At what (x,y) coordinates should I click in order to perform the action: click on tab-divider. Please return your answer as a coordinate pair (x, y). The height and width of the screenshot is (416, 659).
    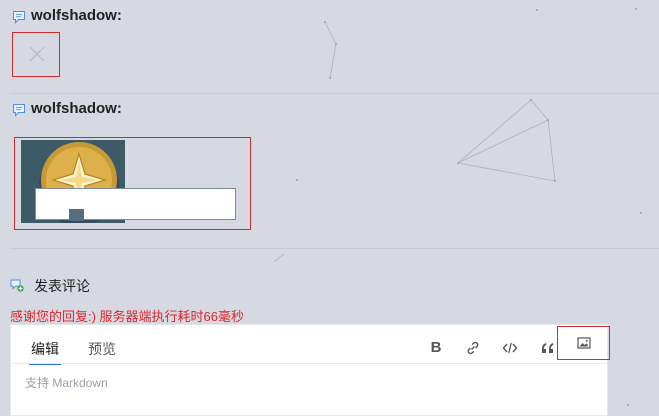
    Looking at the image, I should click on (309, 363).